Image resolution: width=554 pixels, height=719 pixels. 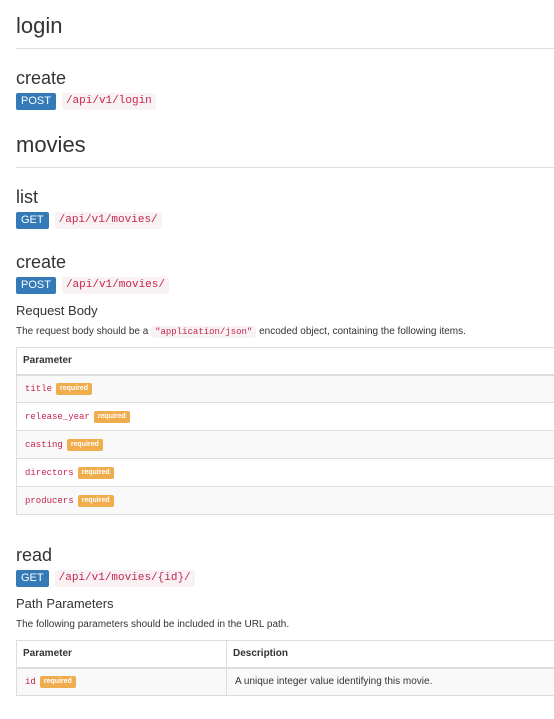 What do you see at coordinates (390, 654) in the screenshot?
I see `column-header-description: Description` at bounding box center [390, 654].